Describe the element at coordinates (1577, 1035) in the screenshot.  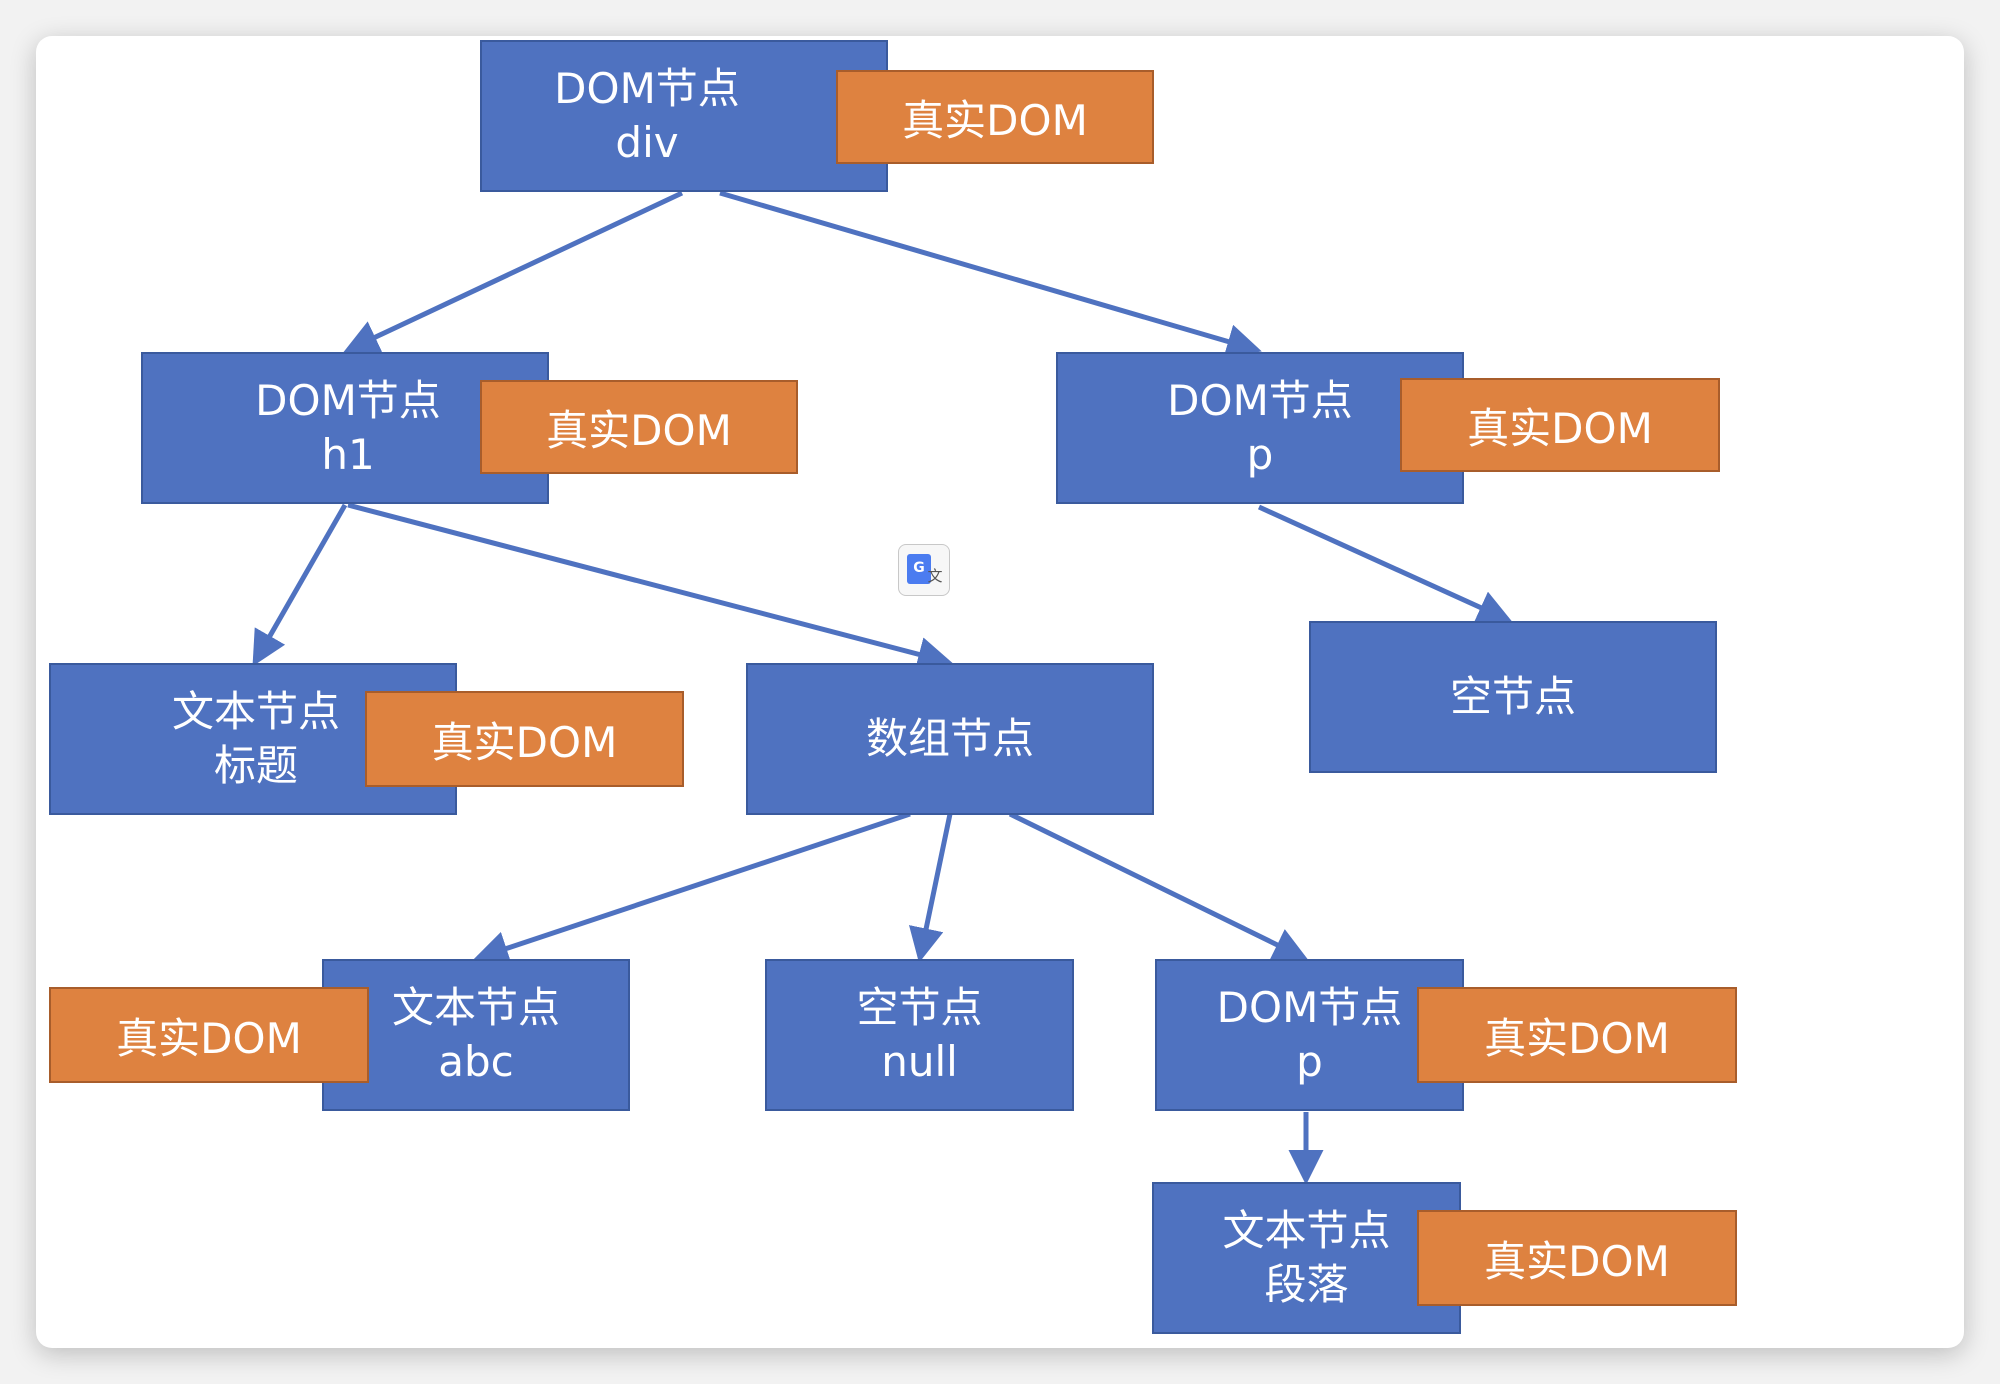
I see `real-dom-tag-p-bottom: 真实DOM` at that location.